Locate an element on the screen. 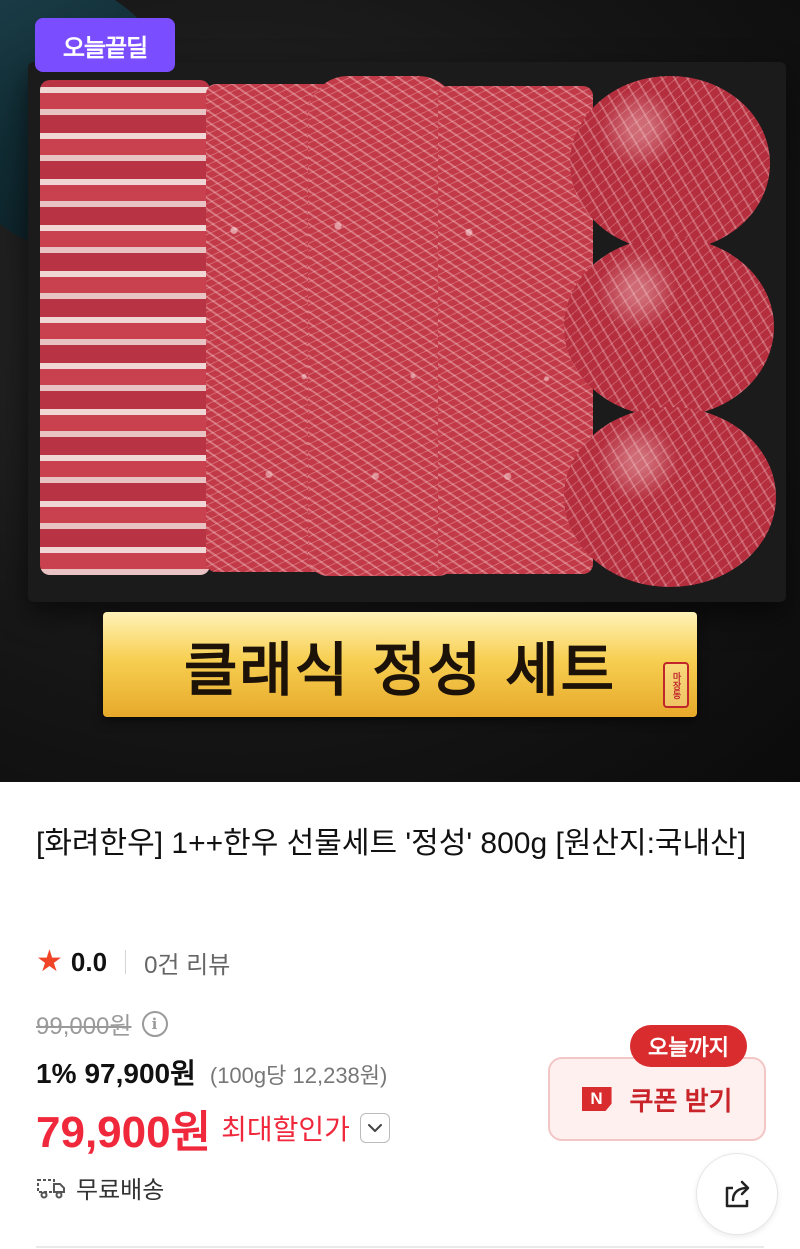 The image size is (800, 1249). star-icon: ★ is located at coordinates (49, 961).